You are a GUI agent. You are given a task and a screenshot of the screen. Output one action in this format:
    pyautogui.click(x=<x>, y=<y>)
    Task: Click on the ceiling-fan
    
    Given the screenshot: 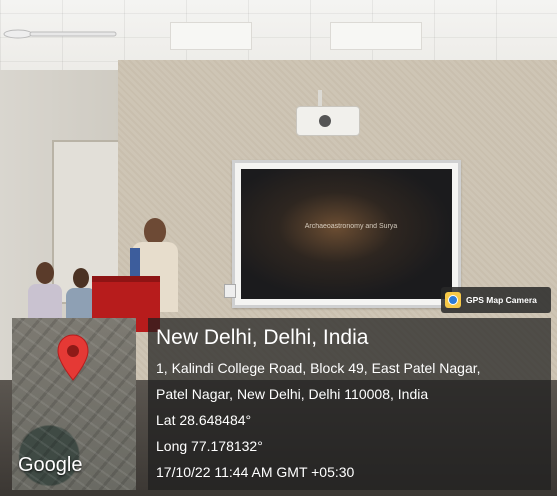 What is the action you would take?
    pyautogui.click(x=60, y=34)
    